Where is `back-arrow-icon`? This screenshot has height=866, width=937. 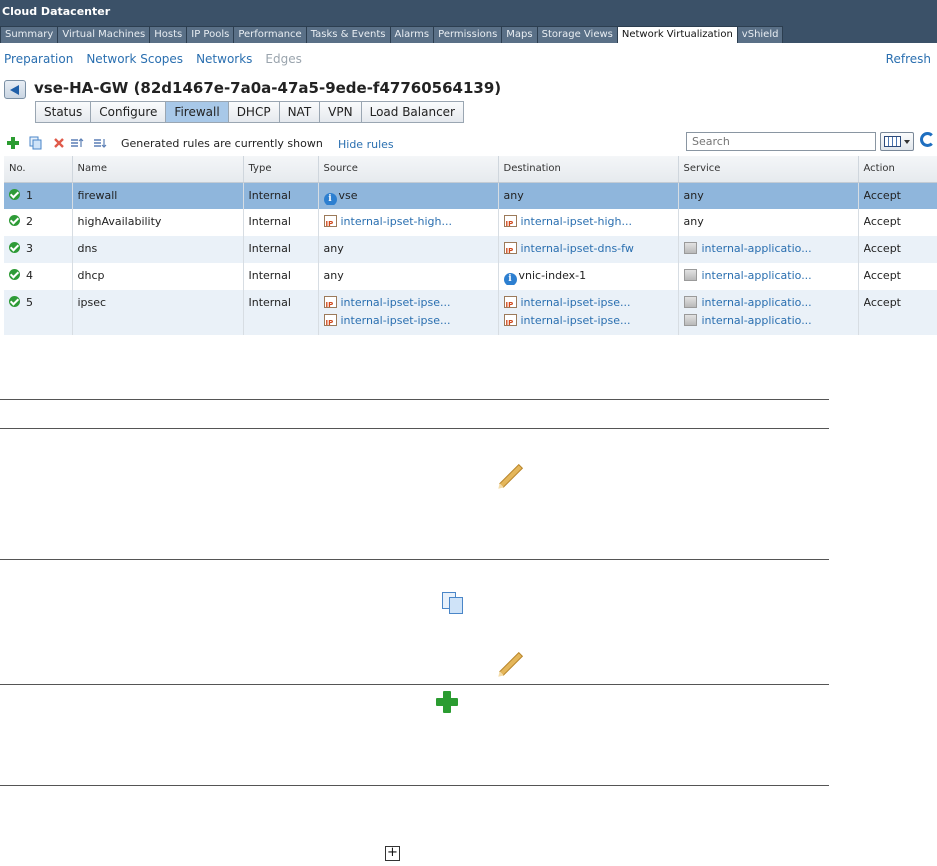
back-arrow-icon is located at coordinates (15, 89).